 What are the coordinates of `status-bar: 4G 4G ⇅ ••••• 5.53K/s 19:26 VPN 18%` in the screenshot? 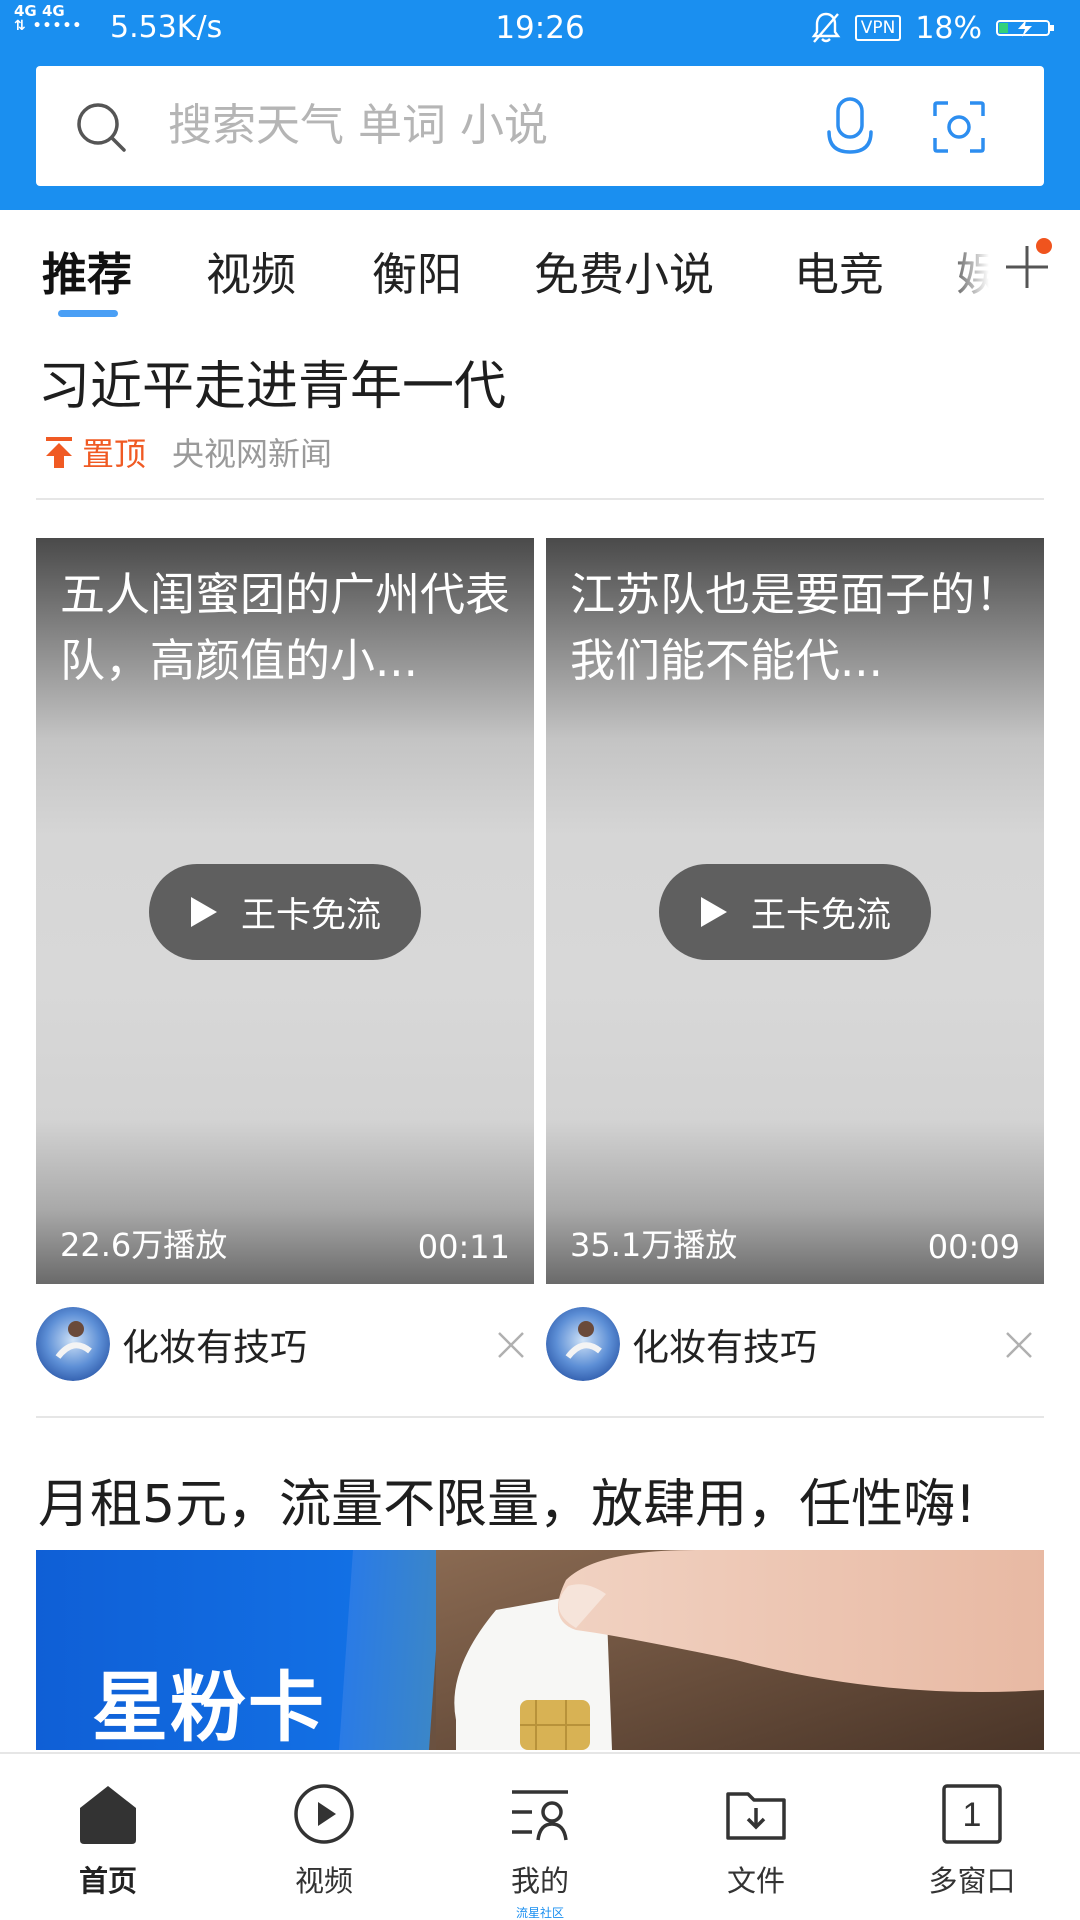 It's located at (540, 30).